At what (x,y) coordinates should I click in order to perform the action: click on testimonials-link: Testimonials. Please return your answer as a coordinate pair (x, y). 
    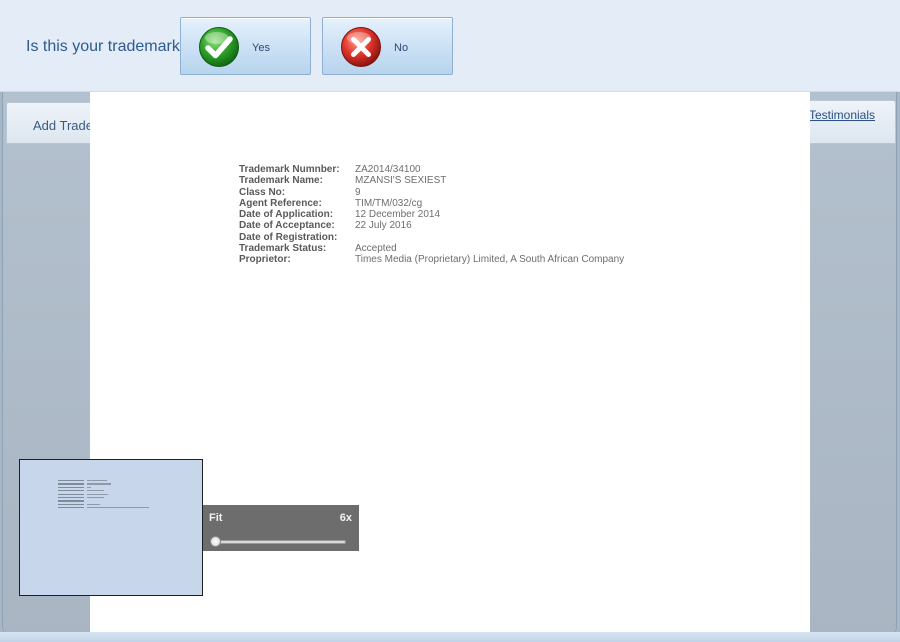
    Looking at the image, I should click on (842, 115).